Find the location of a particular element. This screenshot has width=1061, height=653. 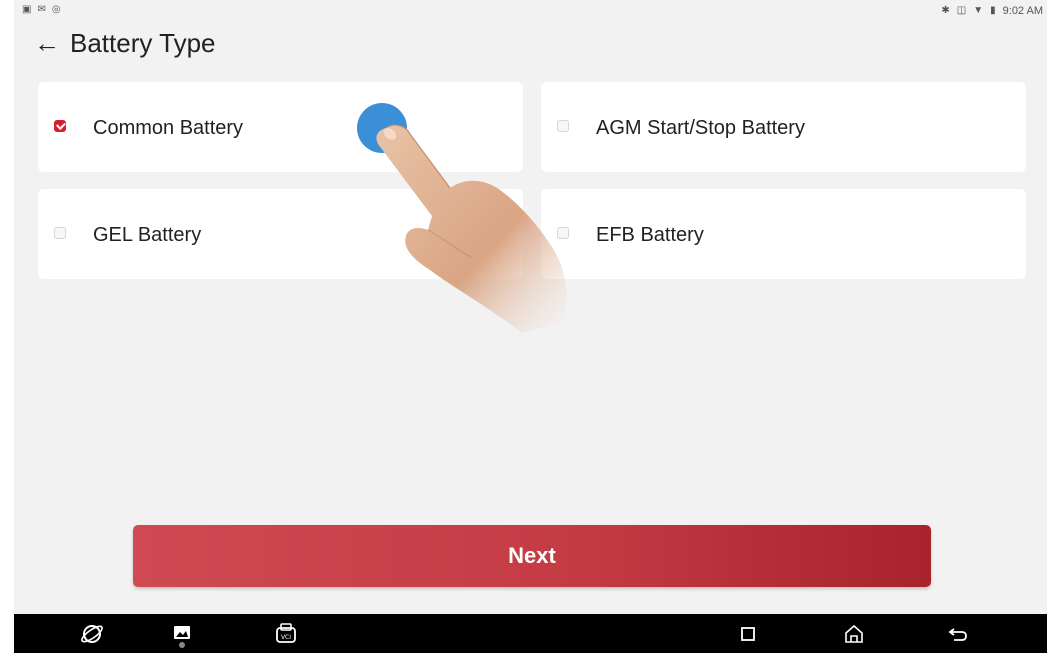

page-header: ← Battery Type is located at coordinates (125, 43).